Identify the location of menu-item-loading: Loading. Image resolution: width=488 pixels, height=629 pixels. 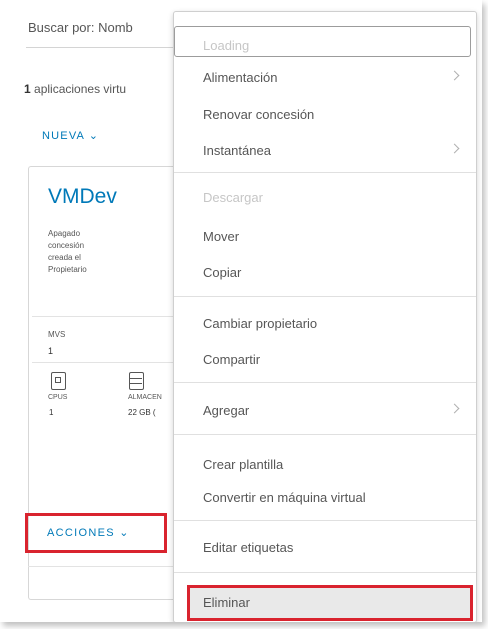
(325, 46).